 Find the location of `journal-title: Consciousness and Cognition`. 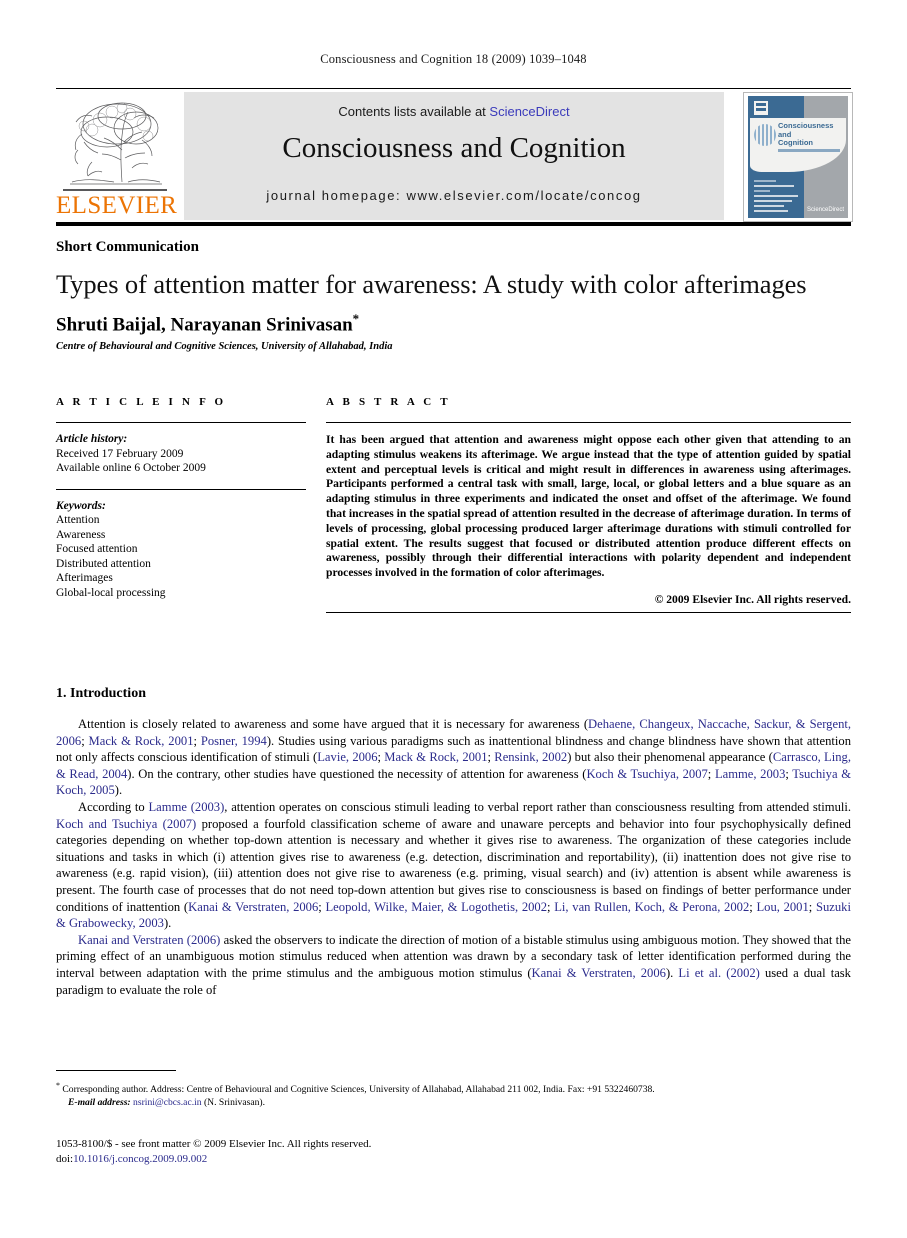

journal-title: Consciousness and Cognition is located at coordinates (454, 148).